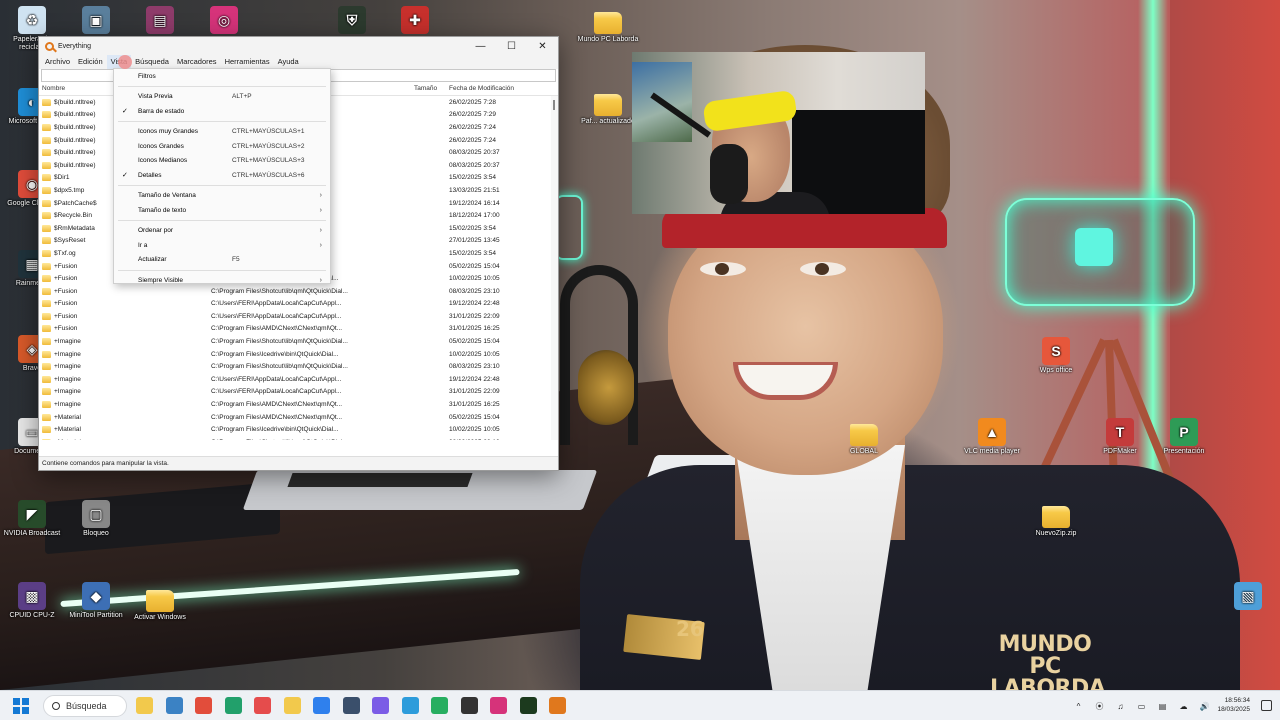  I want to click on vista-menu-item: Tamaño de Ventana ›, so click(222, 196).